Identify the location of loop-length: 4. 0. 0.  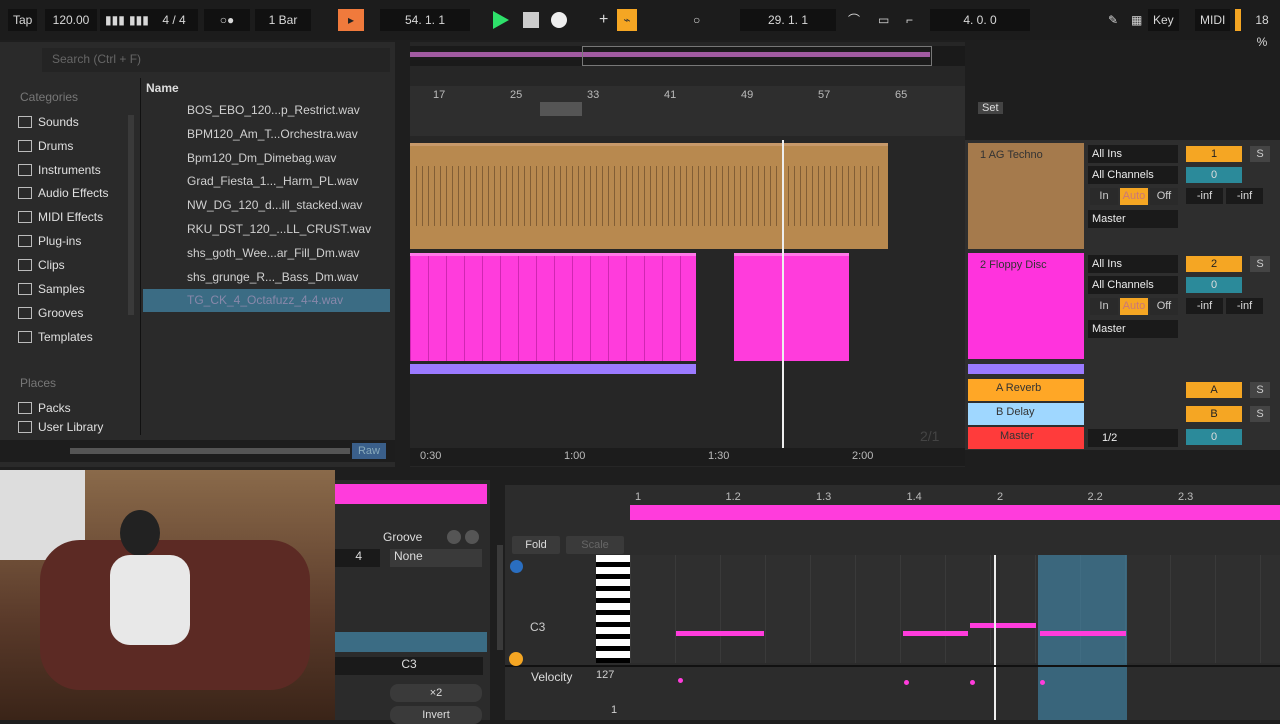
(980, 20).